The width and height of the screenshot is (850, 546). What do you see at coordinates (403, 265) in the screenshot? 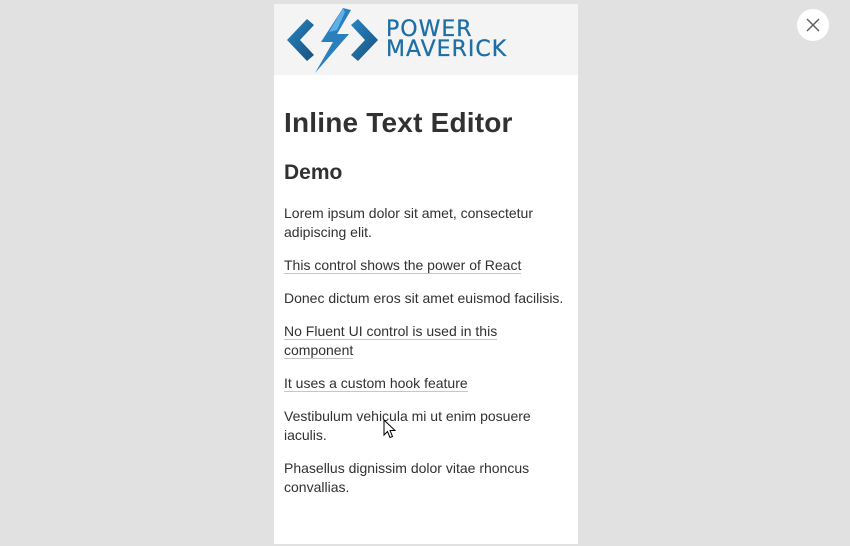
I see `inline-edit-text: This control shows the power of React` at bounding box center [403, 265].